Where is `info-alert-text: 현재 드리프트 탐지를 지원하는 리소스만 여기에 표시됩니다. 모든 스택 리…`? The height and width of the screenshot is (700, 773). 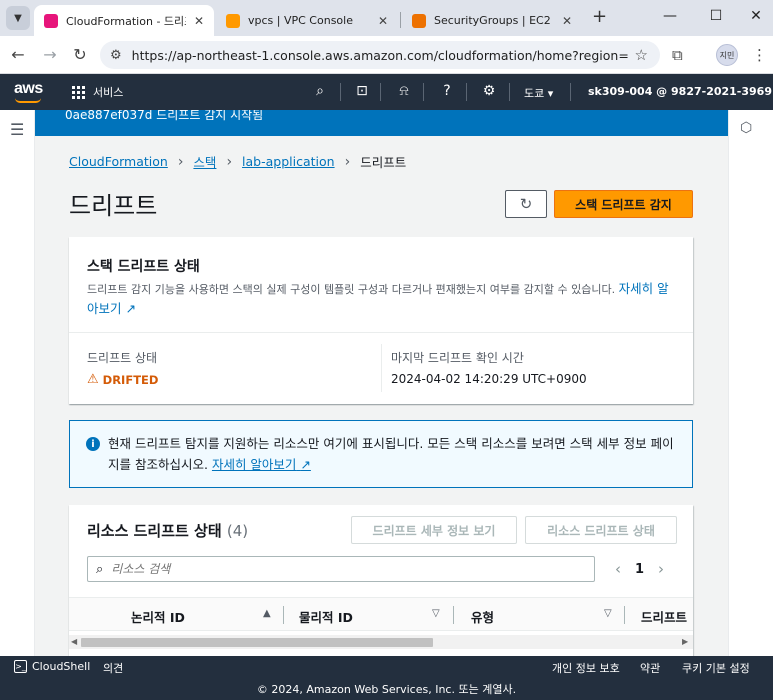 info-alert-text: 현재 드리프트 탐지를 지원하는 리소스만 여기에 표시됩니다. 모든 스택 리… is located at coordinates (394, 454).